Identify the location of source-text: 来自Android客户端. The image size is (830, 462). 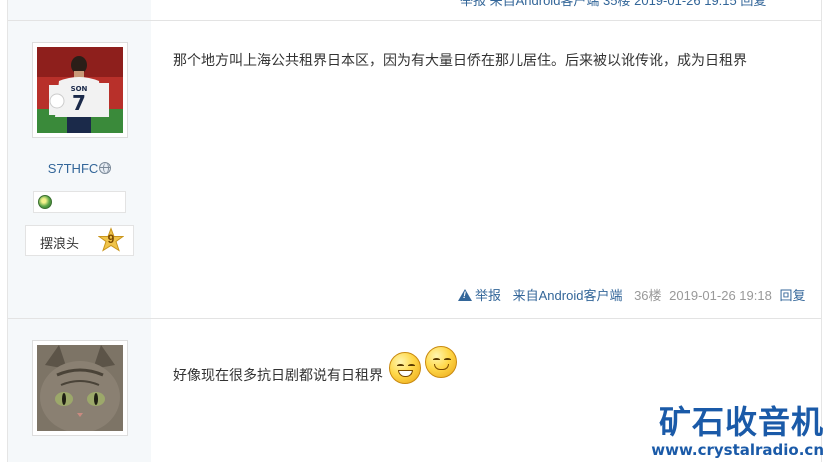
(570, 295).